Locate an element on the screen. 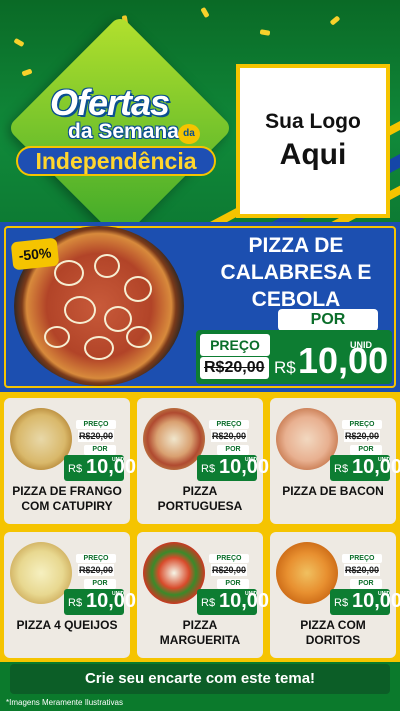 The width and height of the screenshot is (400, 711). disclaimer: *Imagens Meramente Ilustrativas is located at coordinates (64, 702).